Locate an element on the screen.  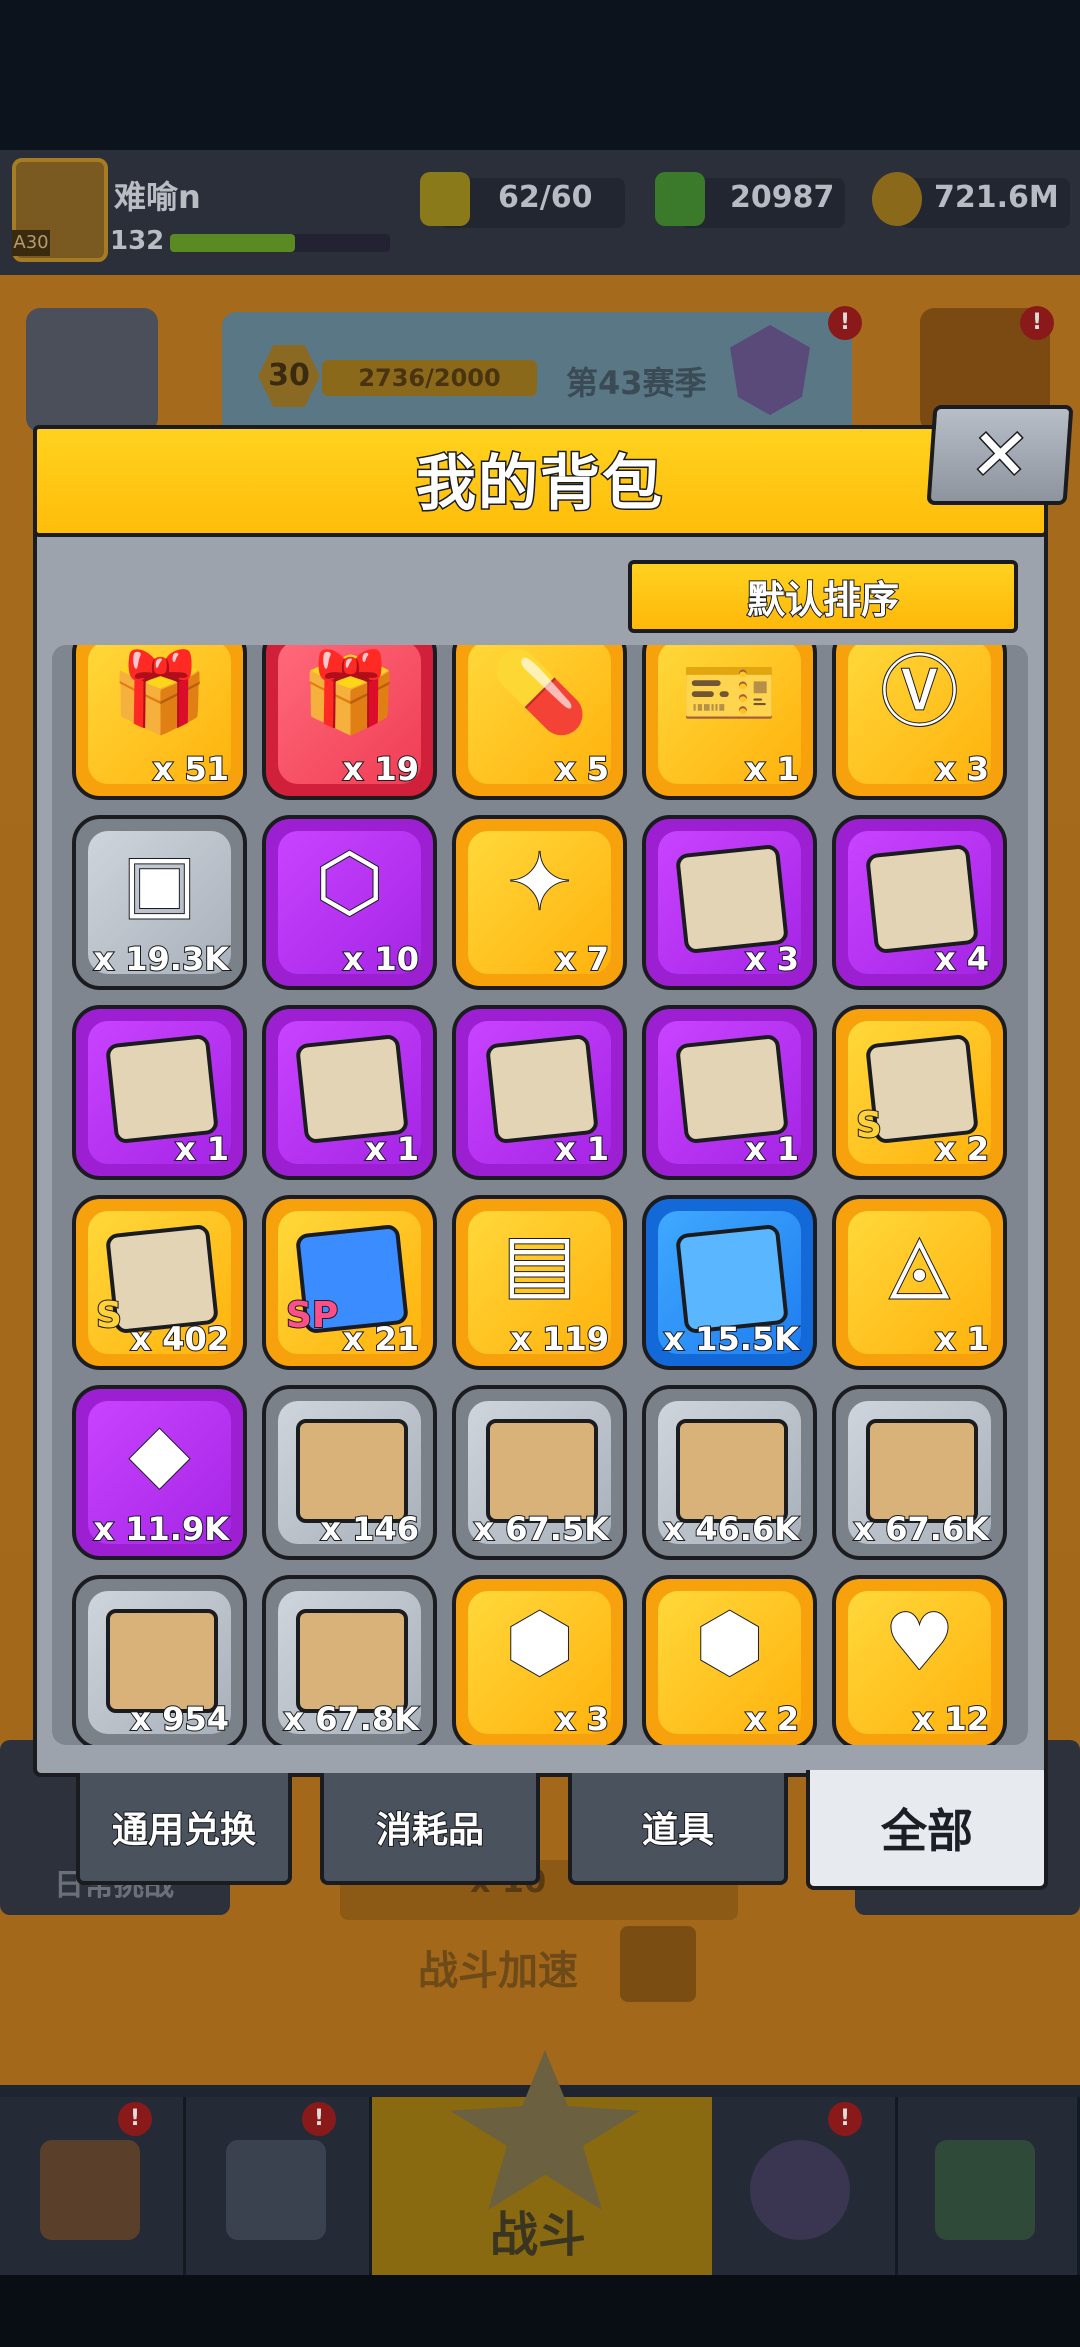
item-count: x 119 is located at coordinates (559, 1339).